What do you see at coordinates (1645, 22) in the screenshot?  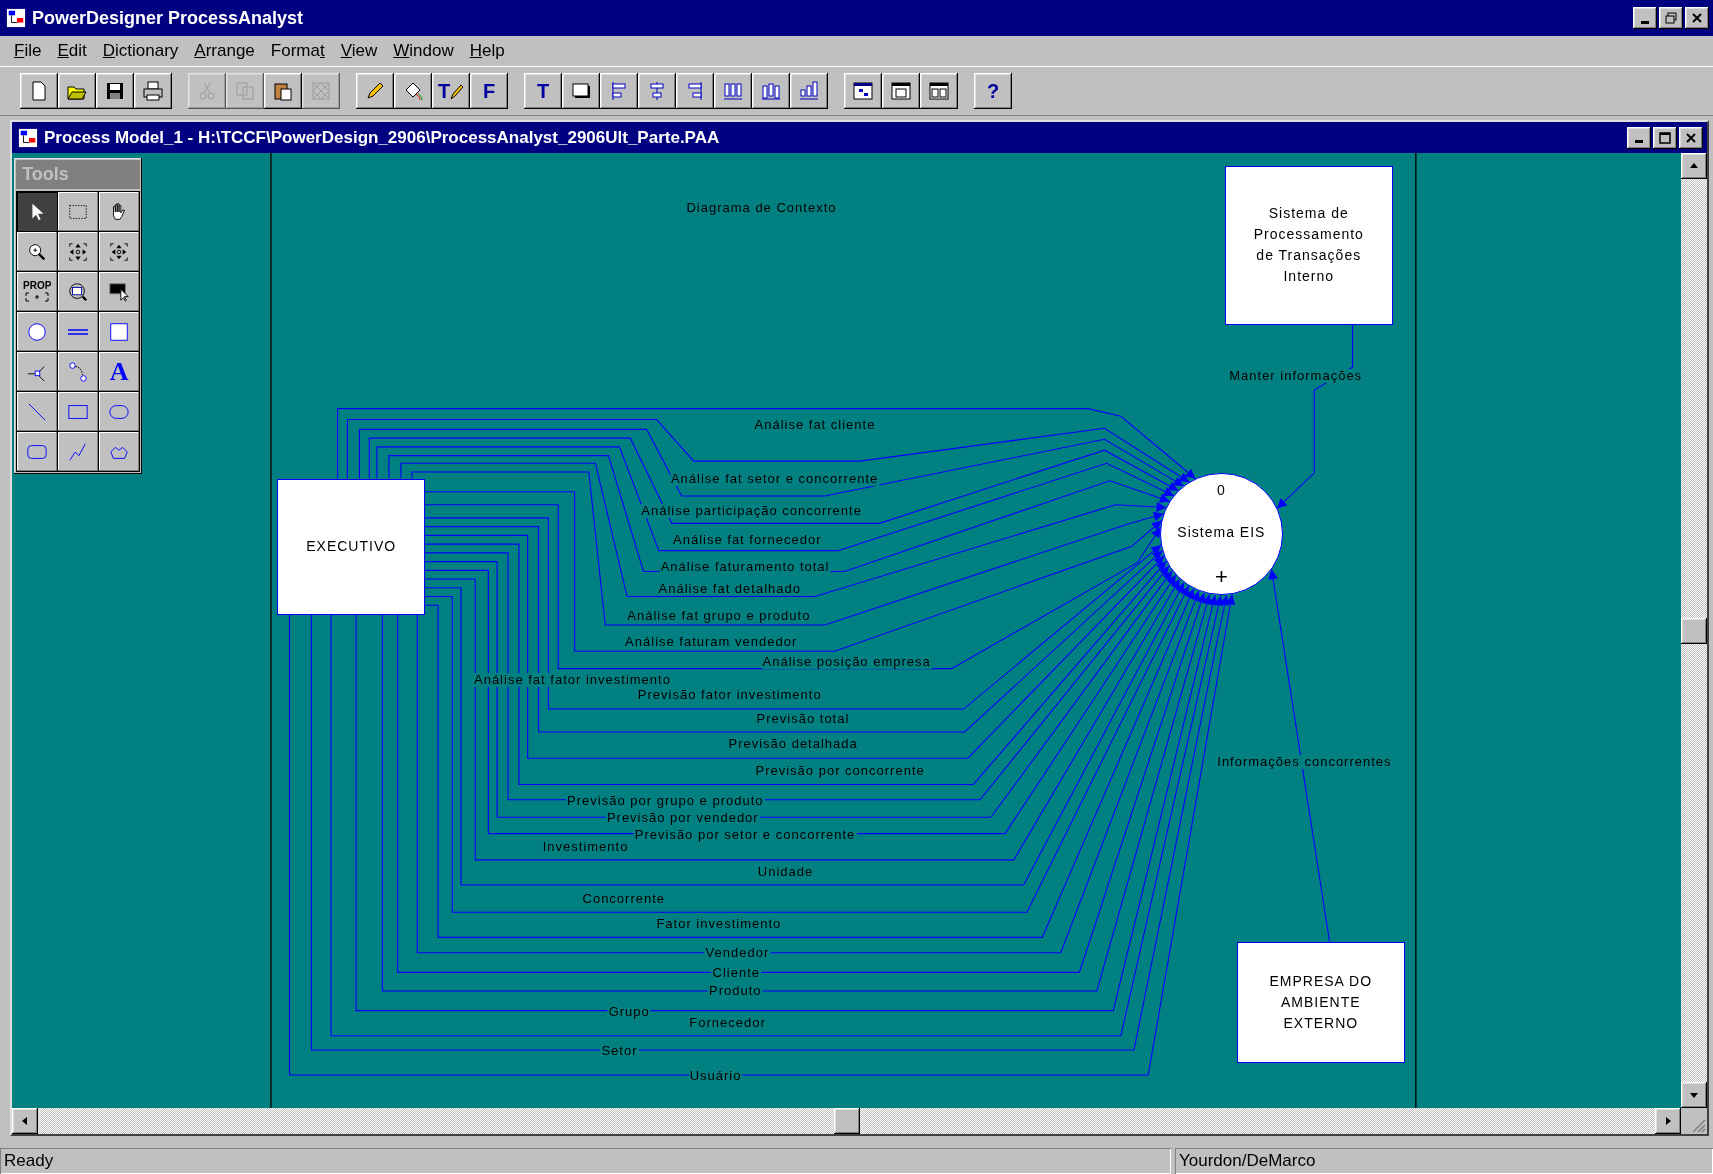 I see `minimize-icon` at bounding box center [1645, 22].